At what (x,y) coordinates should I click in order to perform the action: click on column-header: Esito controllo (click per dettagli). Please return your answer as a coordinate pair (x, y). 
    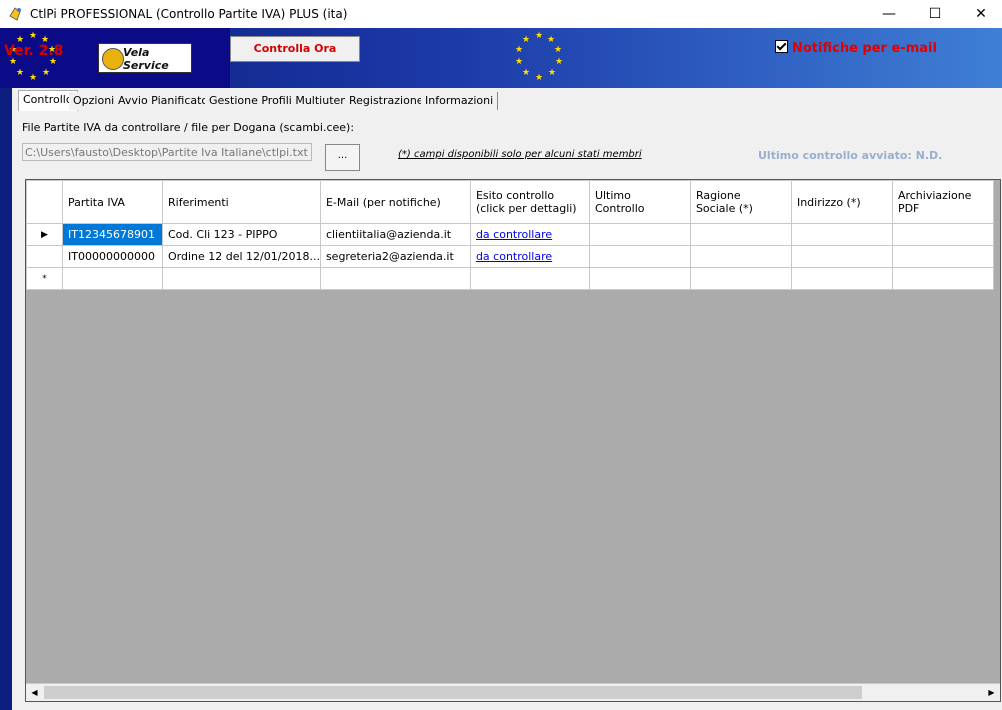
    Looking at the image, I should click on (529, 202).